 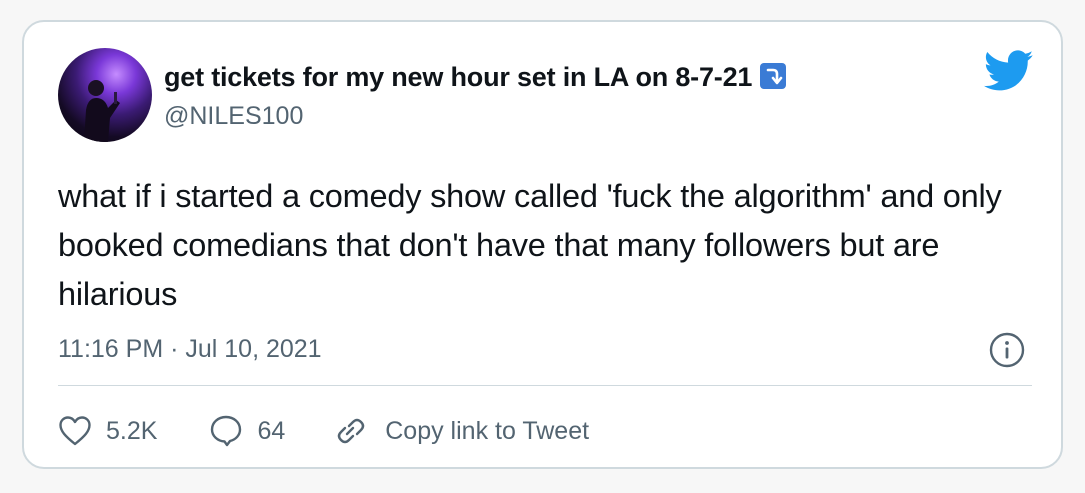 I want to click on avatar, so click(x=105, y=95).